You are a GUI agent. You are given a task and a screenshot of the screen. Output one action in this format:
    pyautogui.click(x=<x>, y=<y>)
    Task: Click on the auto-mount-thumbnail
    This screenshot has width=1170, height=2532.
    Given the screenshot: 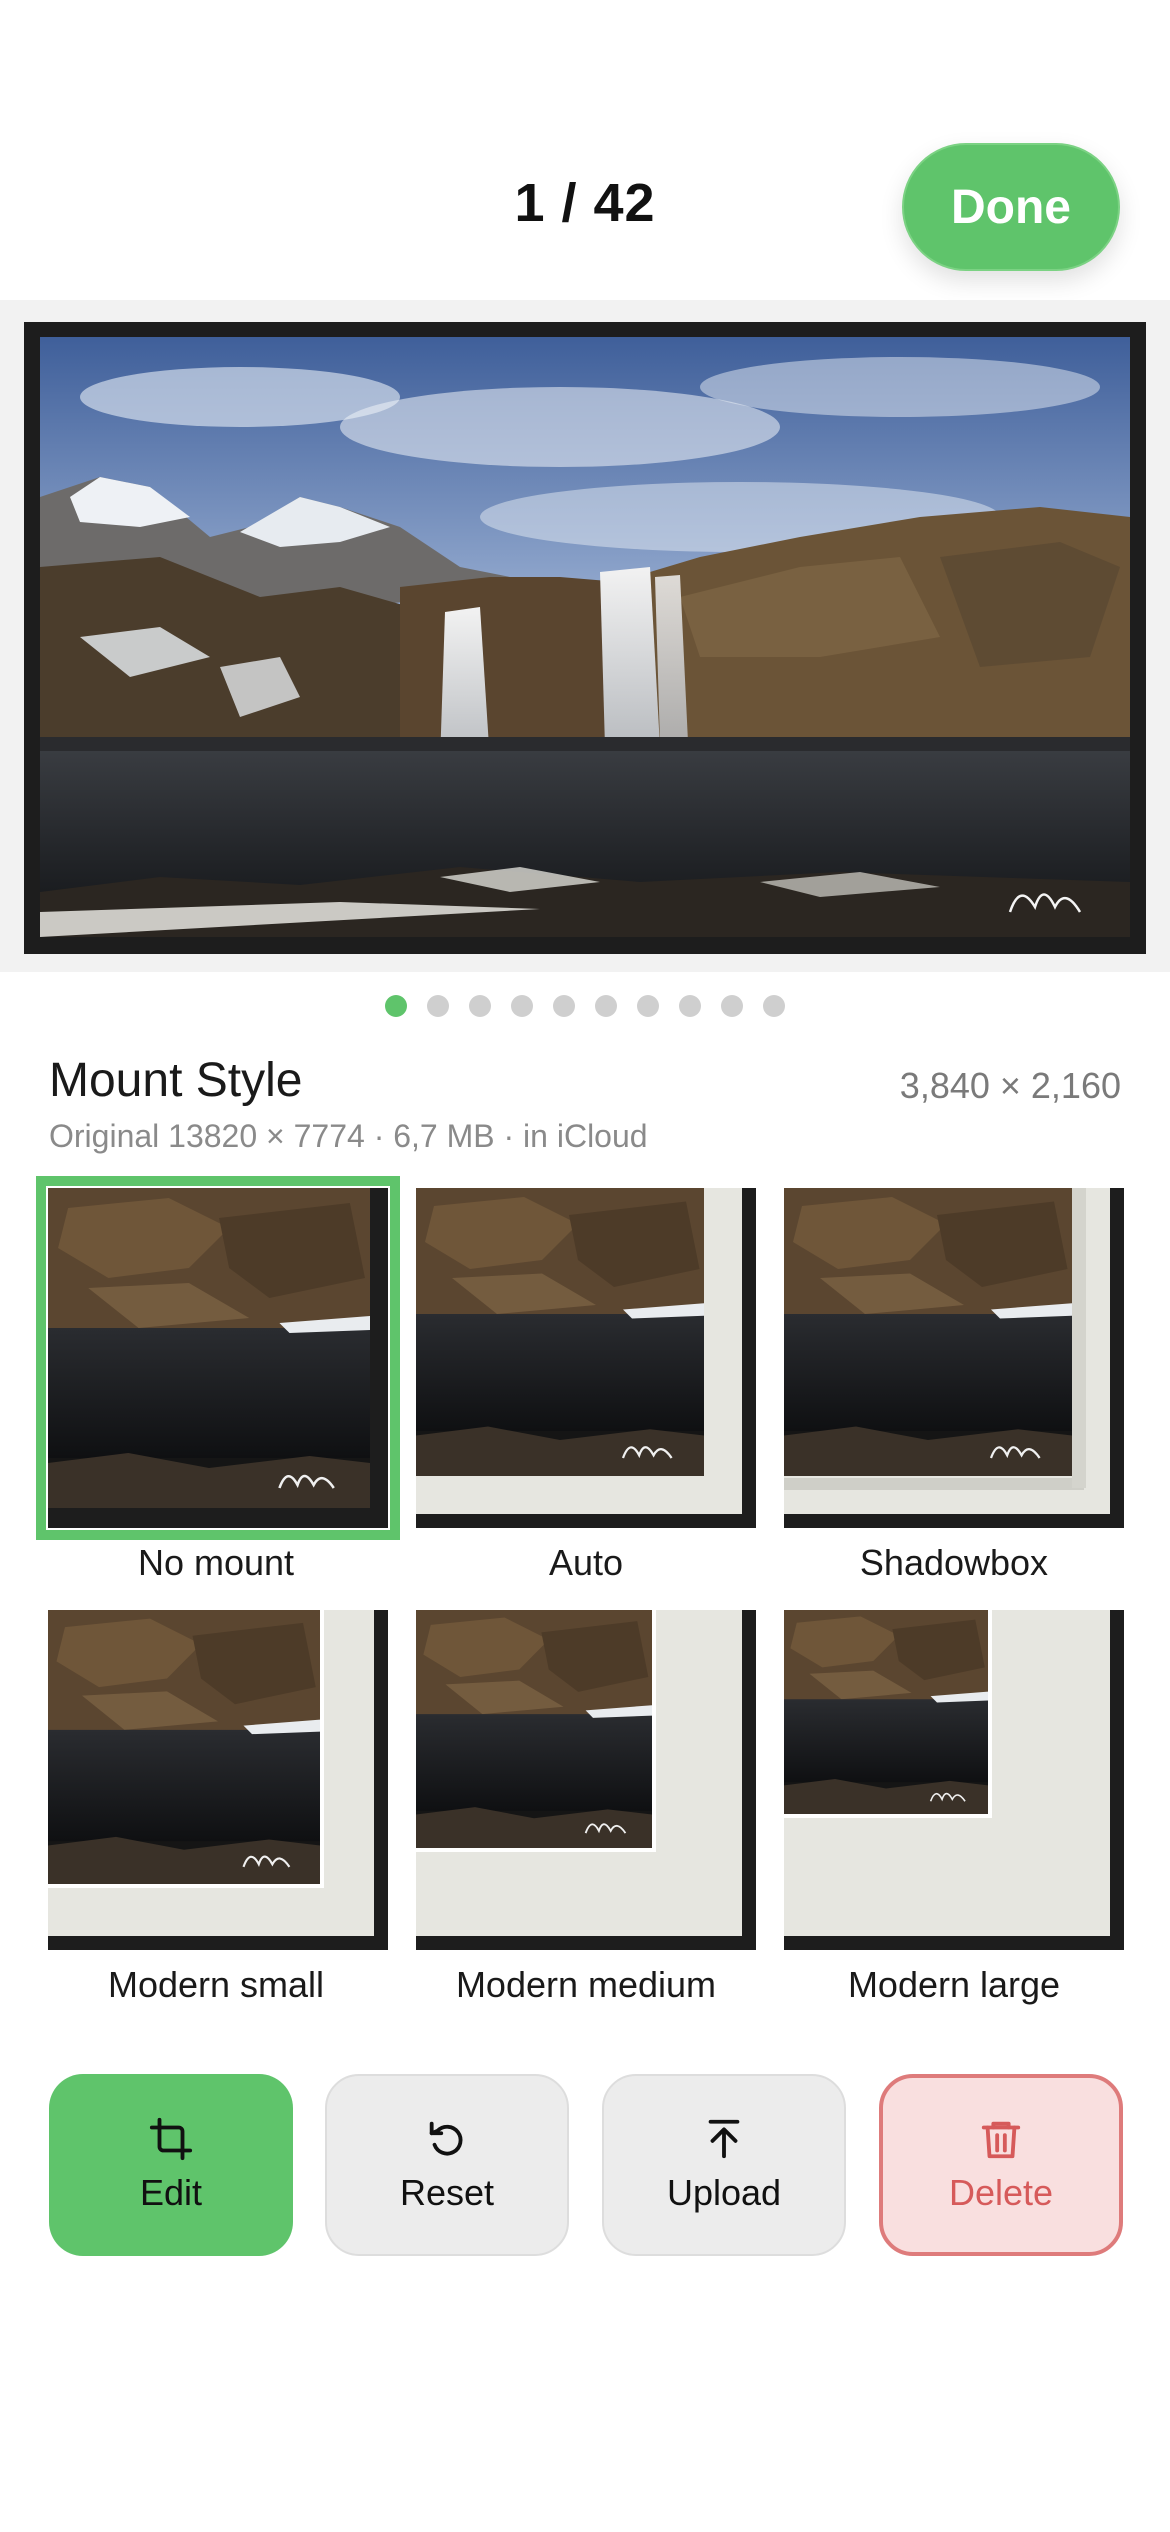 What is the action you would take?
    pyautogui.click(x=586, y=1358)
    